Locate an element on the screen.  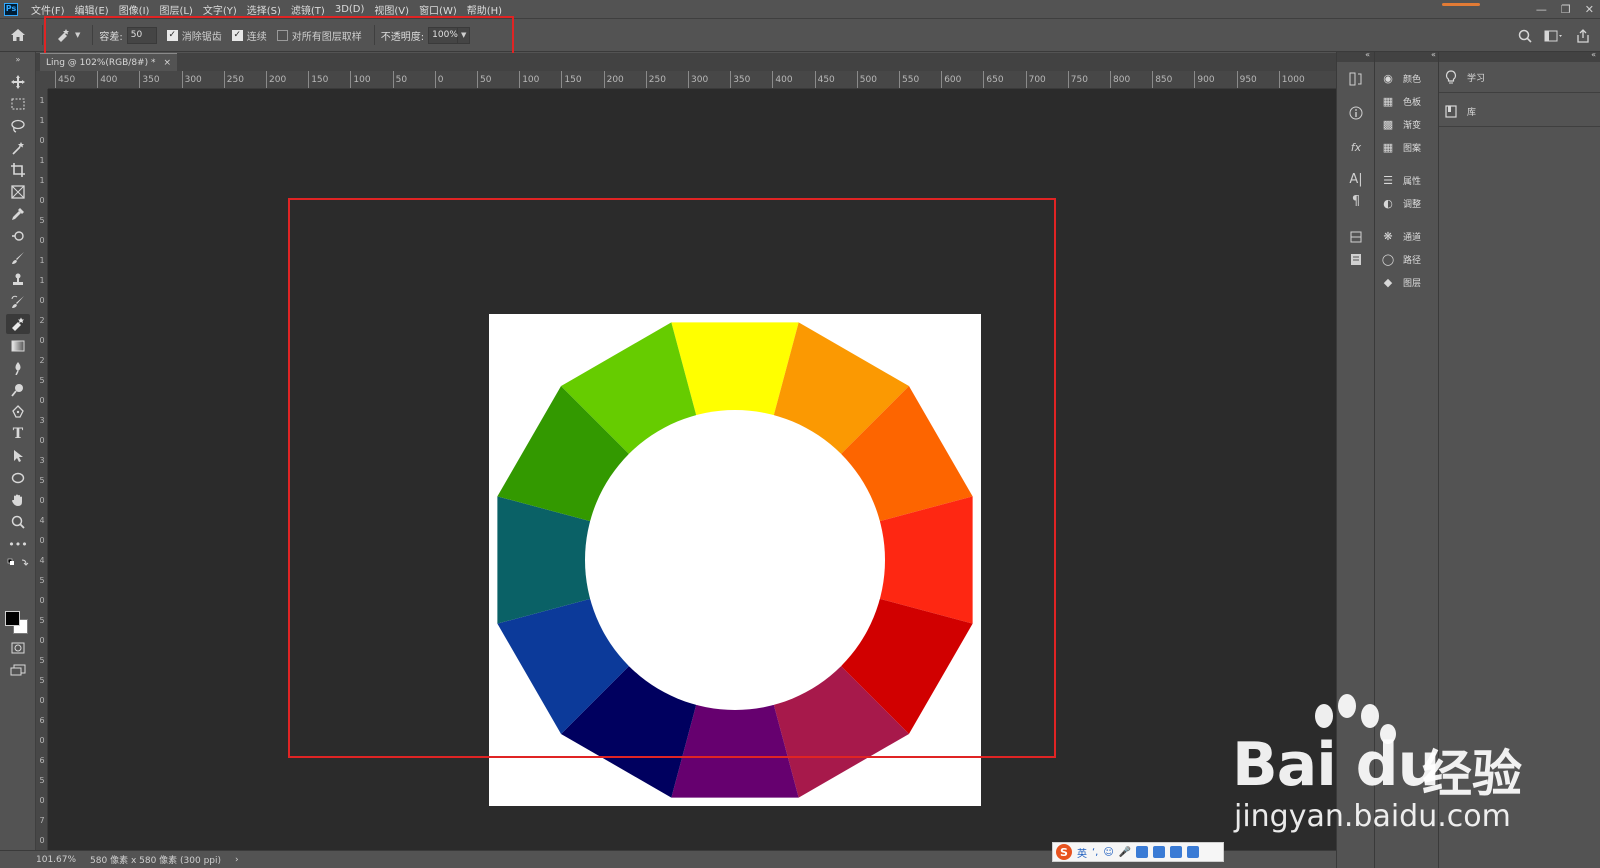
magic-wand-tool is located at coordinates (18, 148).